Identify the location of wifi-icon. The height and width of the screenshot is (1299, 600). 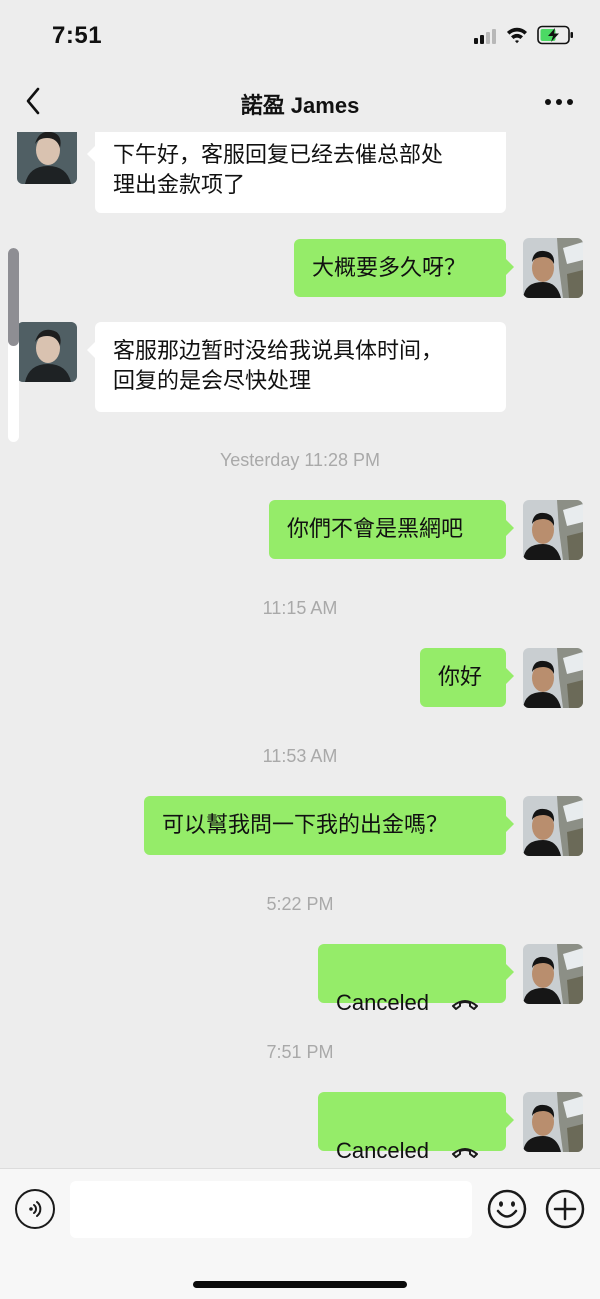
(517, 35).